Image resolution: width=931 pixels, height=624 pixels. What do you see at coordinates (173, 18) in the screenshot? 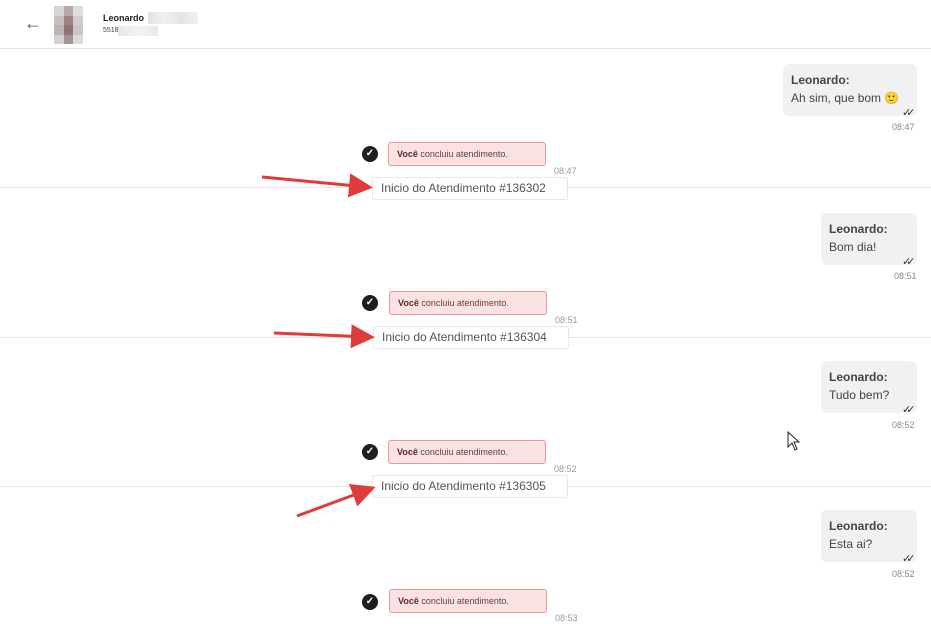
I see `contact-name-redacted` at bounding box center [173, 18].